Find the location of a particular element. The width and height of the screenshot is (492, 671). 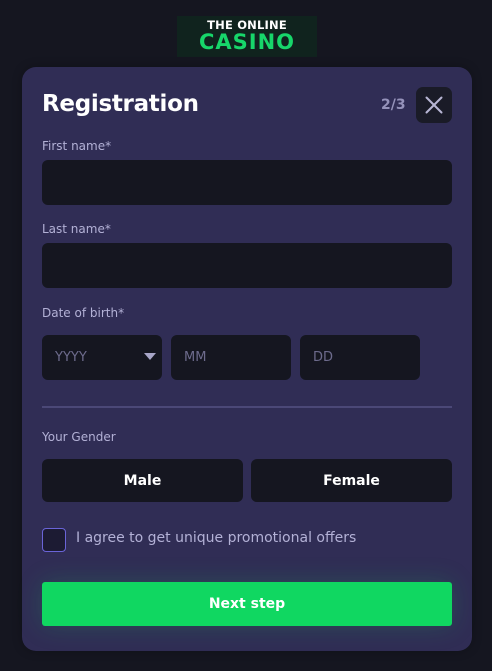

dob-year-placeholder: YYYY is located at coordinates (71, 357).